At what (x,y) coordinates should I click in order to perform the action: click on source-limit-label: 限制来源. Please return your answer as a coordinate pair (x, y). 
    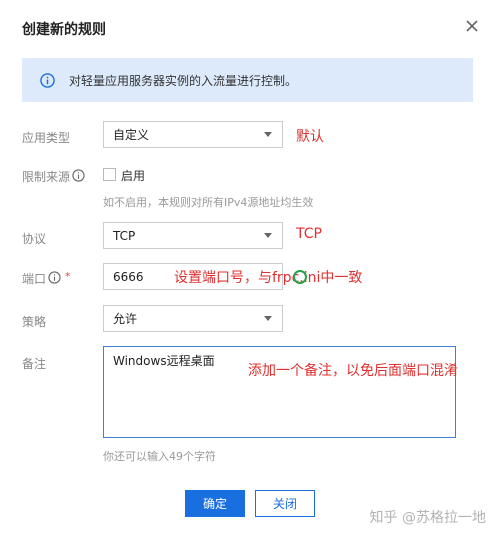
    Looking at the image, I should click on (46, 177).